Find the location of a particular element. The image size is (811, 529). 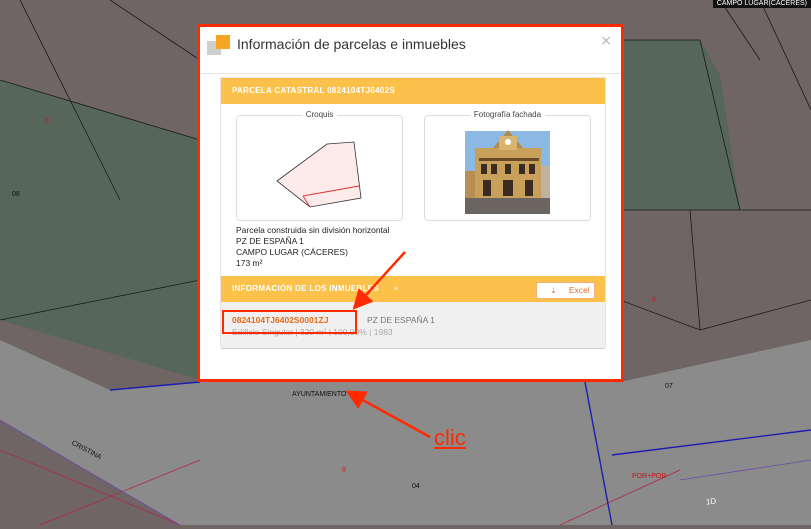

parcel-sketch is located at coordinates (319, 174).